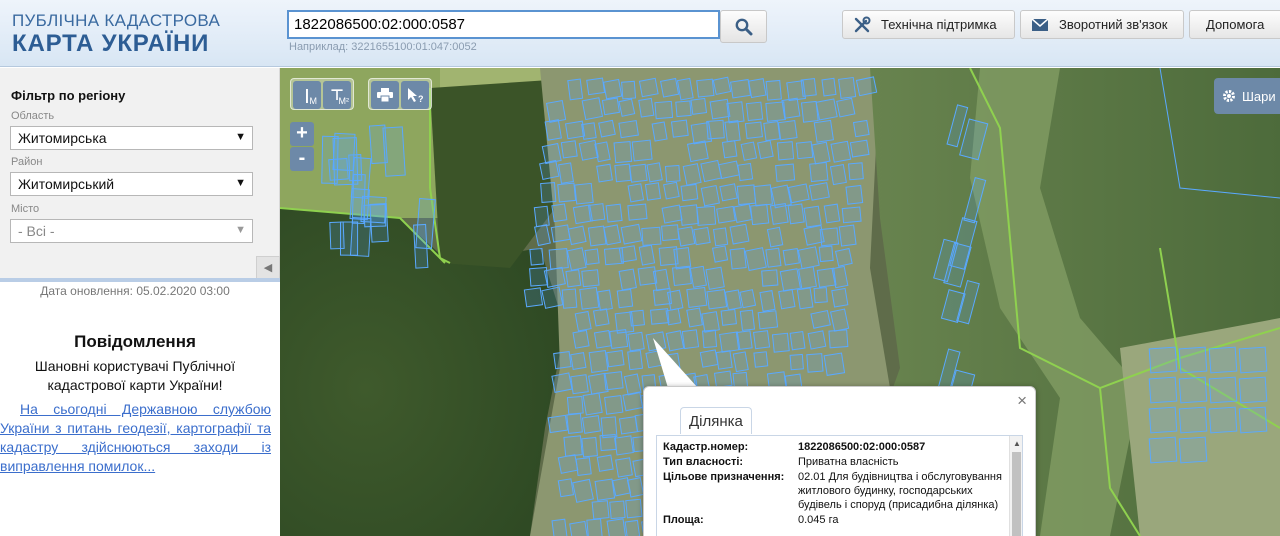 Image resolution: width=1280 pixels, height=536 pixels. What do you see at coordinates (1016, 494) in the screenshot?
I see `scrollbar-thumb` at bounding box center [1016, 494].